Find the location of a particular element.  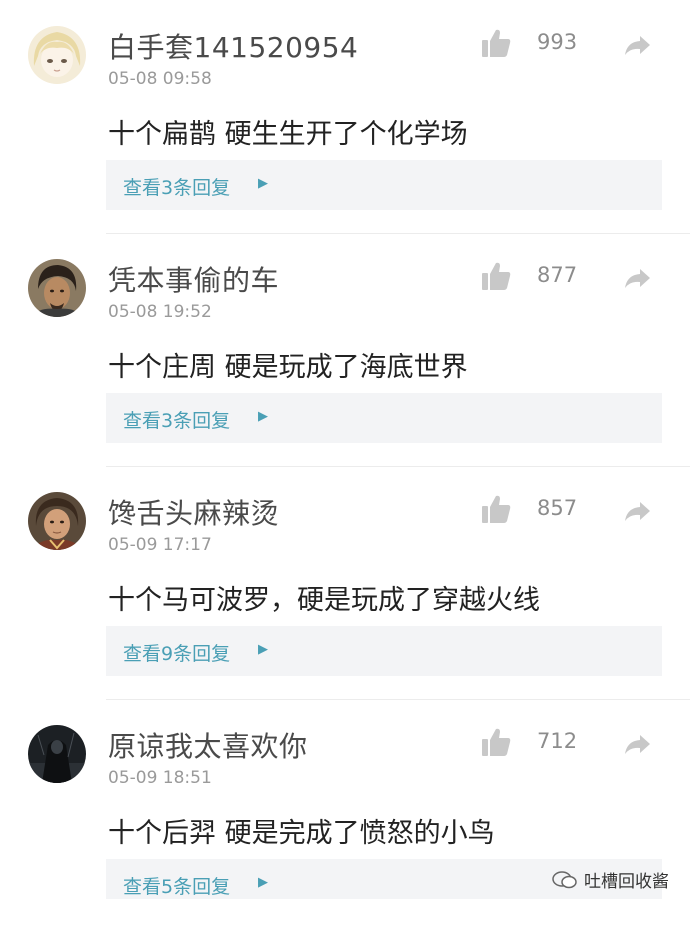

comment-text: 十个后羿 硬是完成了愤怒的小鸟 is located at coordinates (301, 833).